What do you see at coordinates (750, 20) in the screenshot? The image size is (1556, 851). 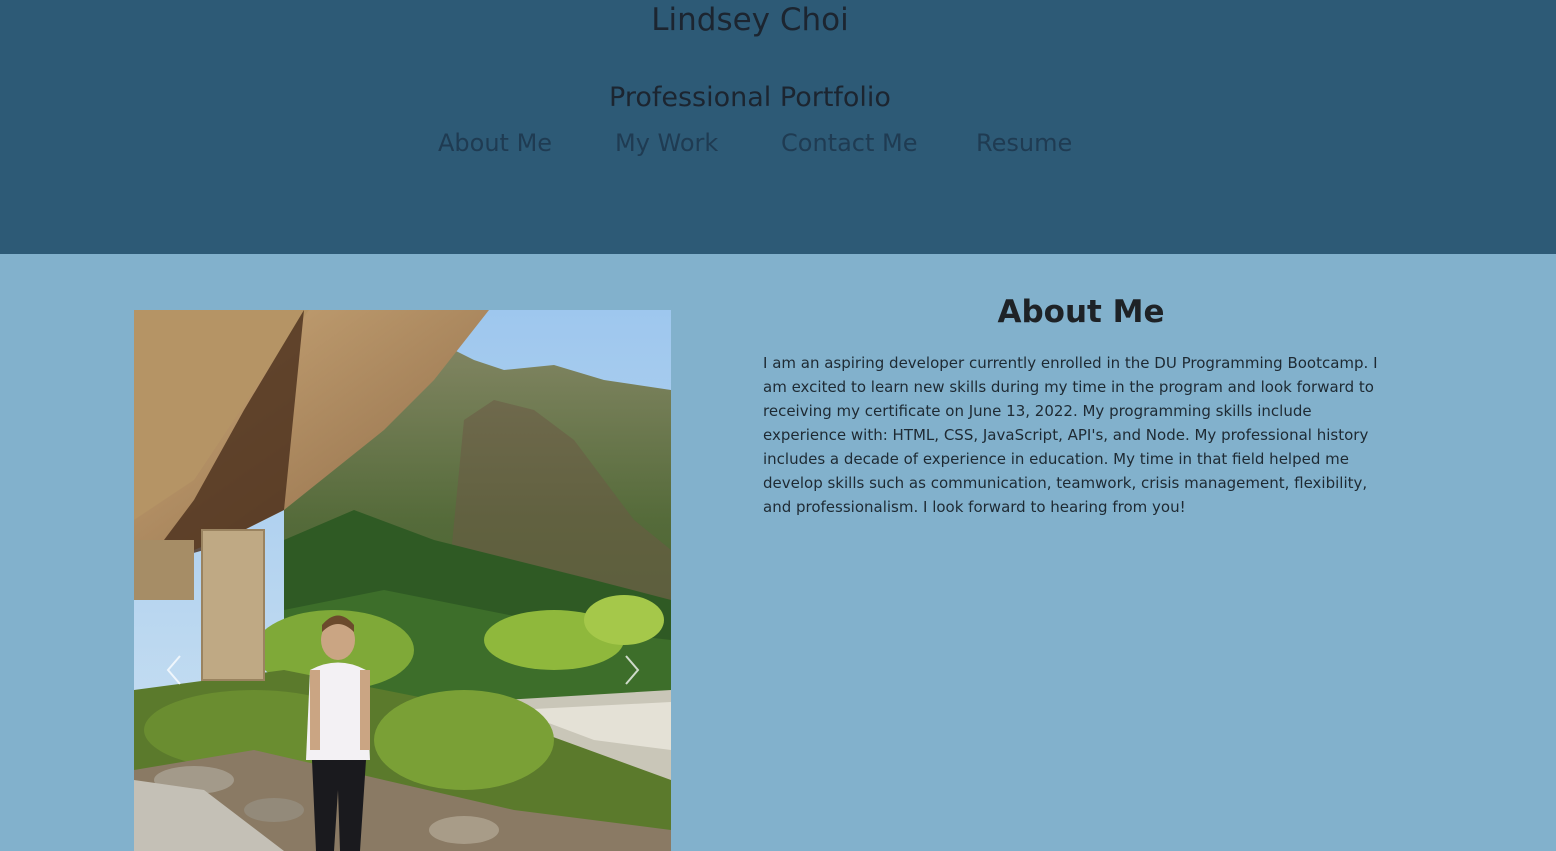 I see `site-title: Lindsey Choi` at bounding box center [750, 20].